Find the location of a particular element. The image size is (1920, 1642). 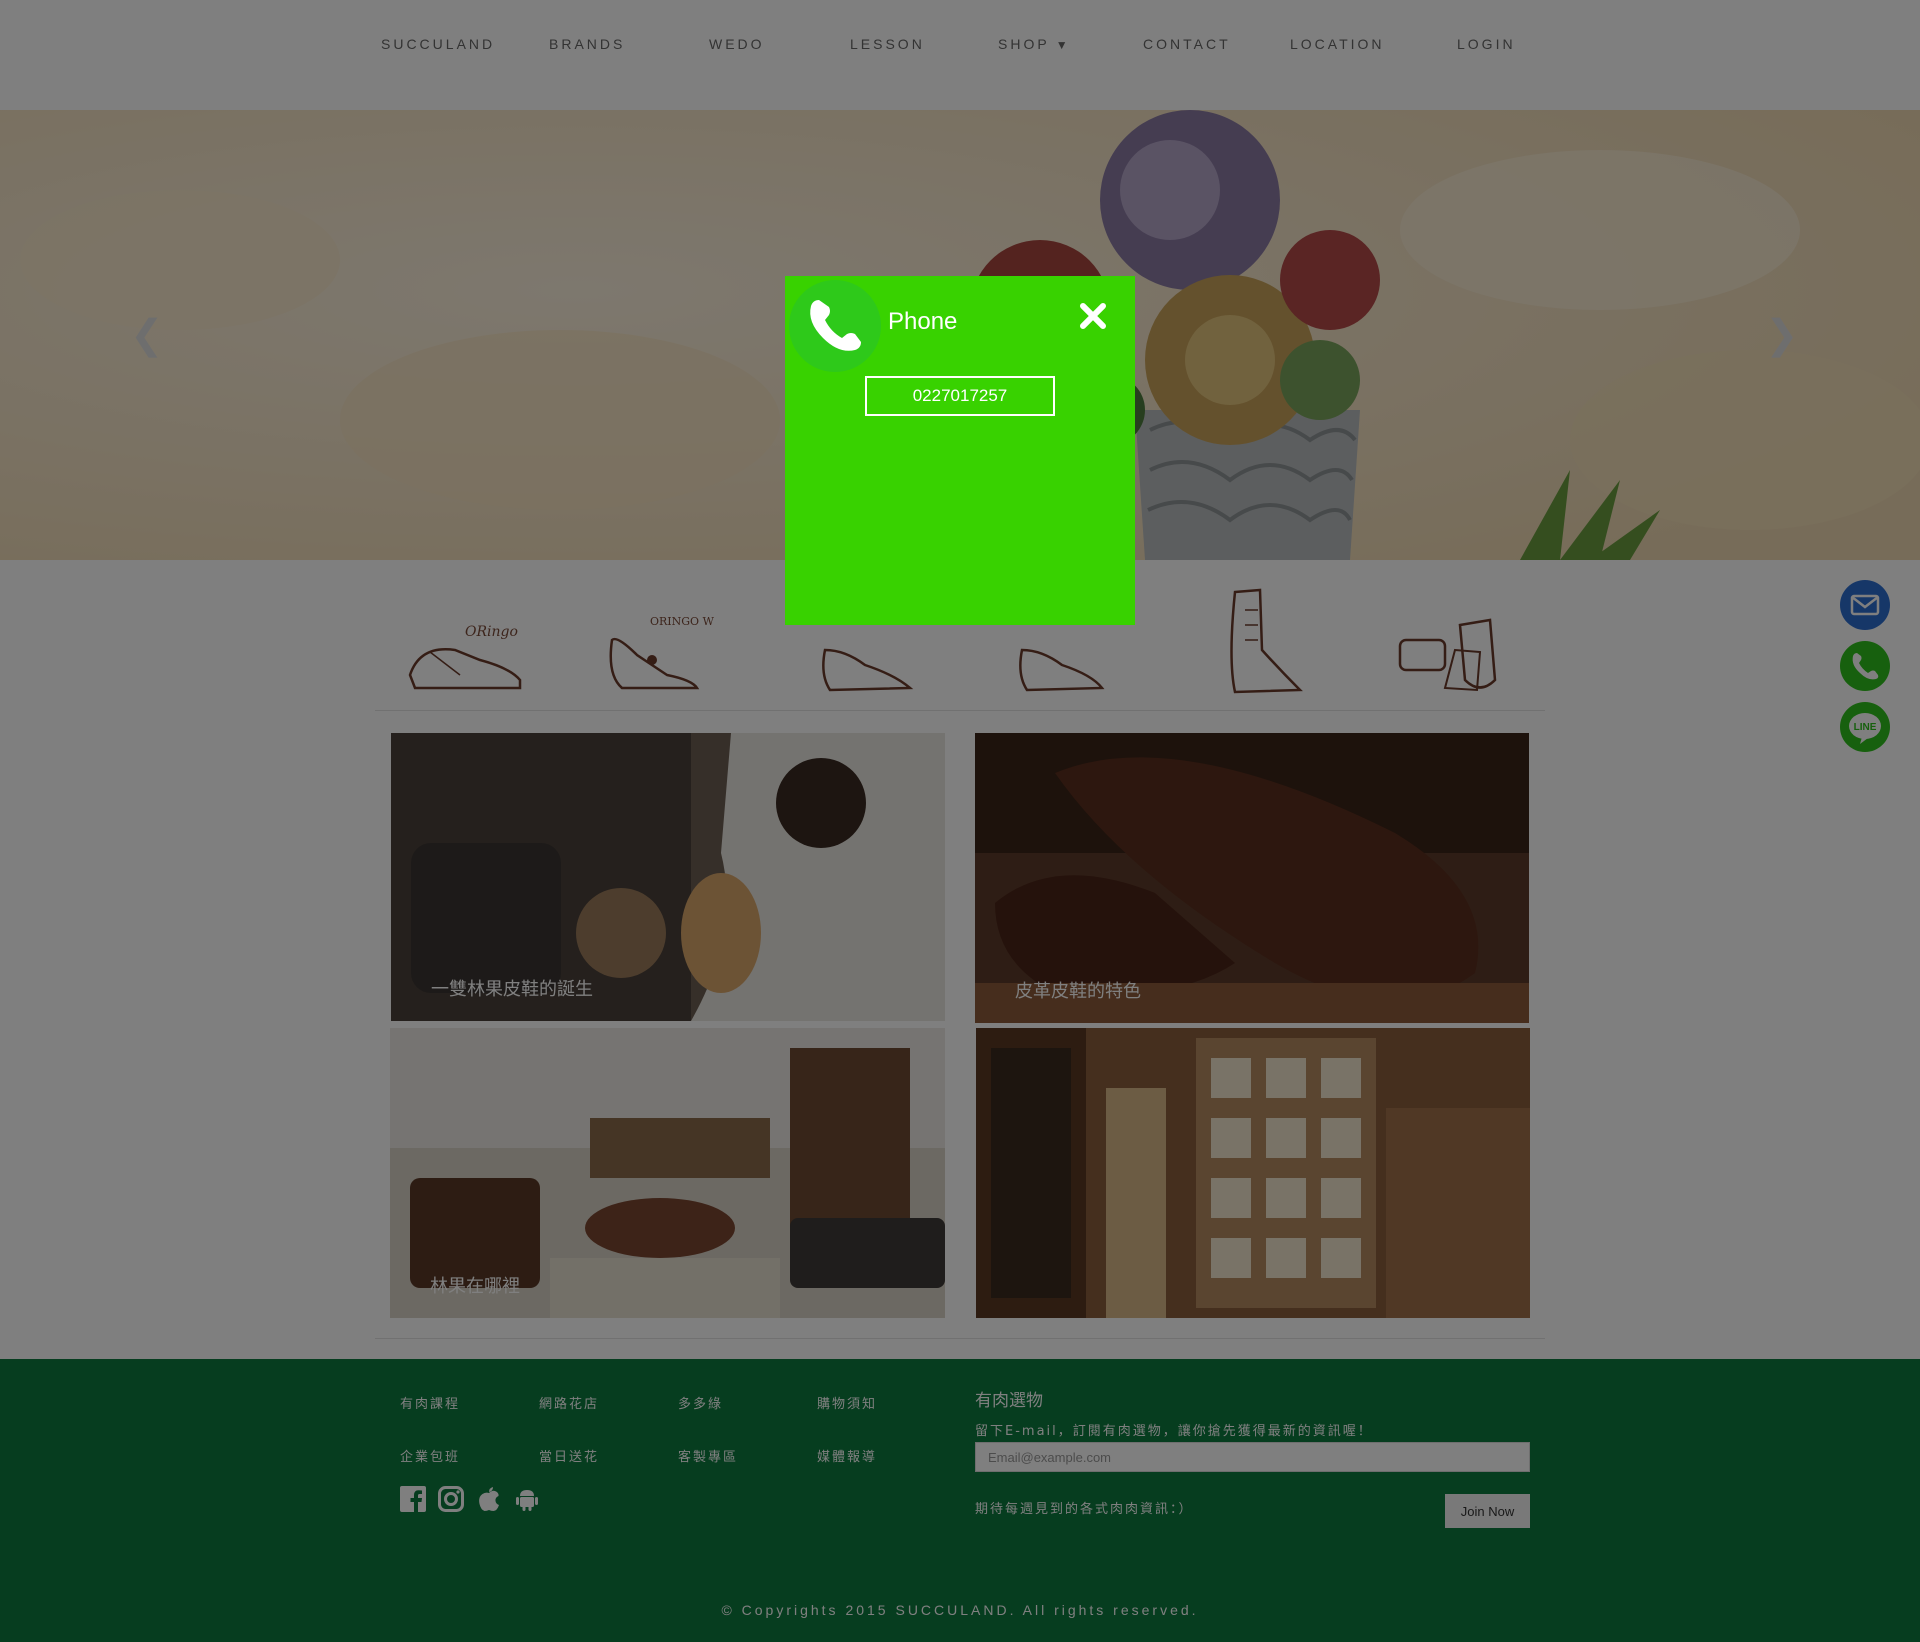

phone-icon is located at coordinates (835, 325).